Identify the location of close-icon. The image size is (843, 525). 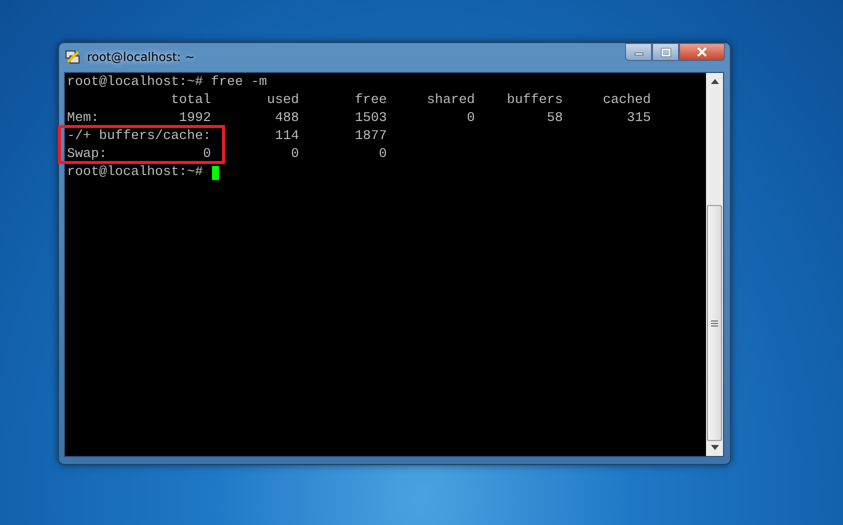
(702, 52).